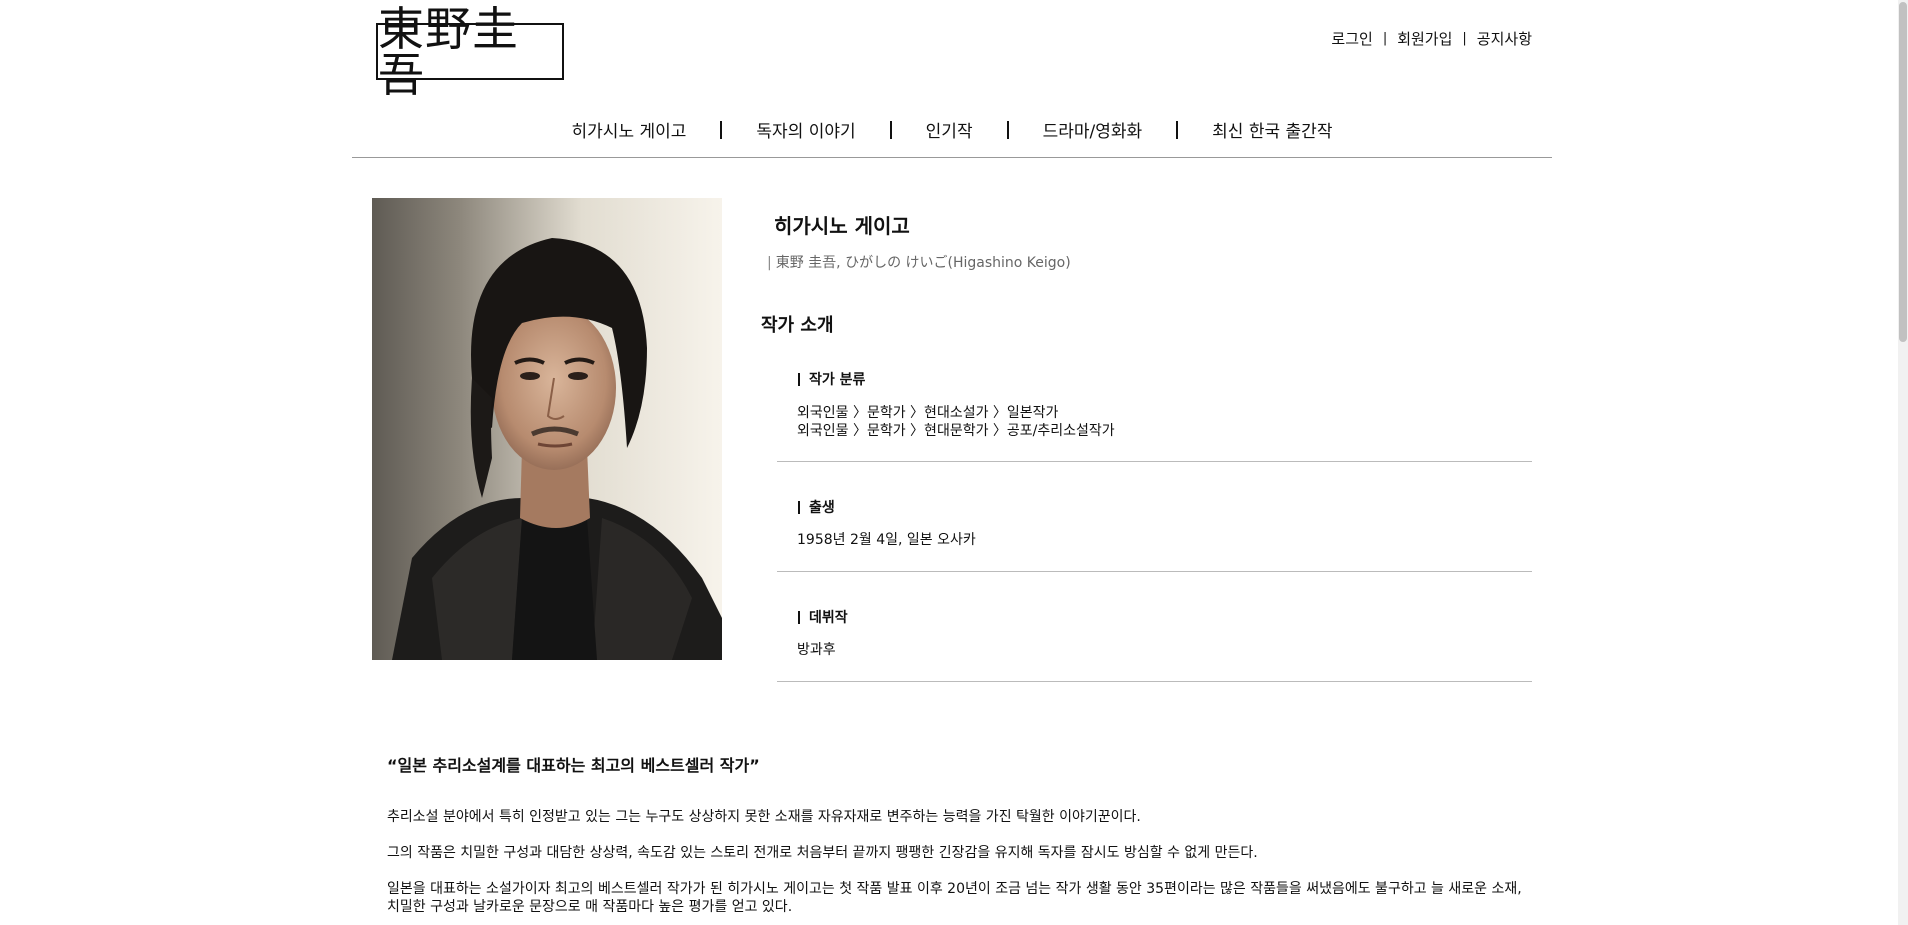 The image size is (1908, 925). I want to click on nav-item-drama-film: 드라마/영화화, so click(1093, 129).